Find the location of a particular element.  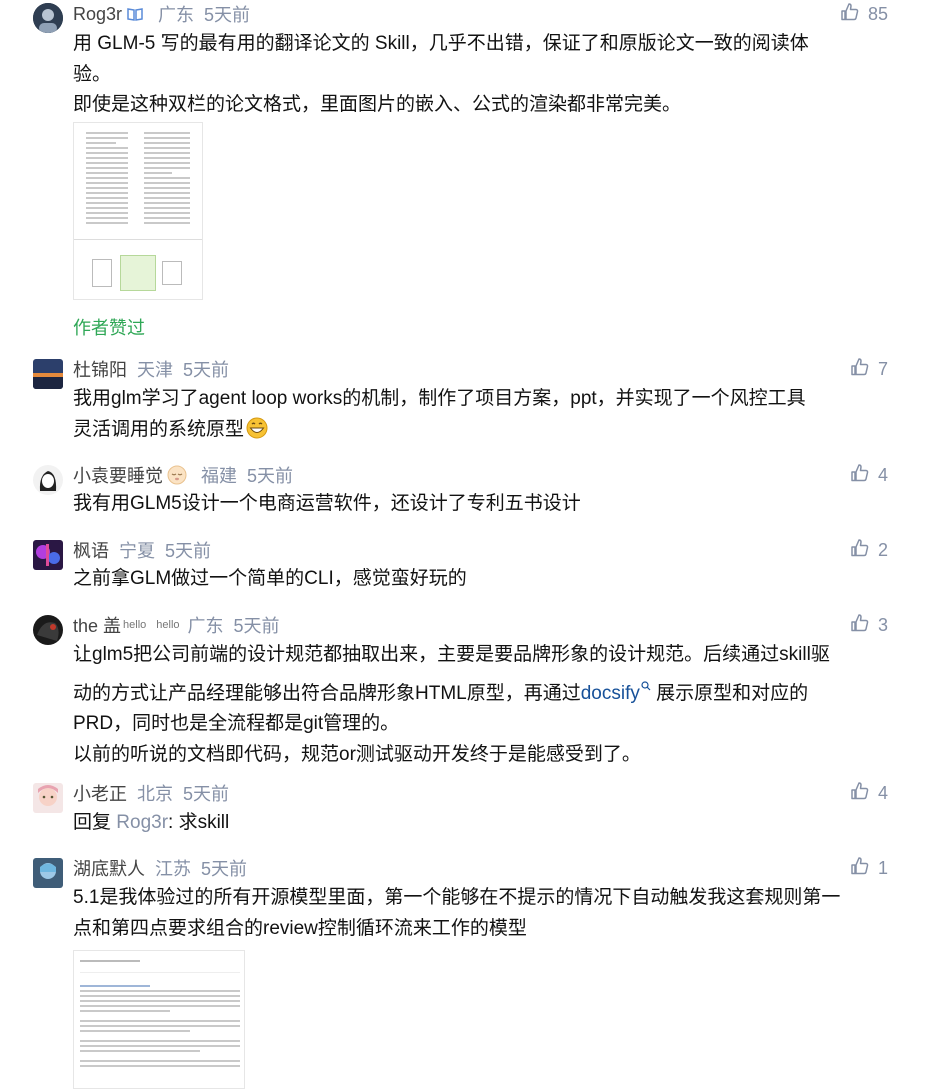

like-button: 7 is located at coordinates (869, 369).